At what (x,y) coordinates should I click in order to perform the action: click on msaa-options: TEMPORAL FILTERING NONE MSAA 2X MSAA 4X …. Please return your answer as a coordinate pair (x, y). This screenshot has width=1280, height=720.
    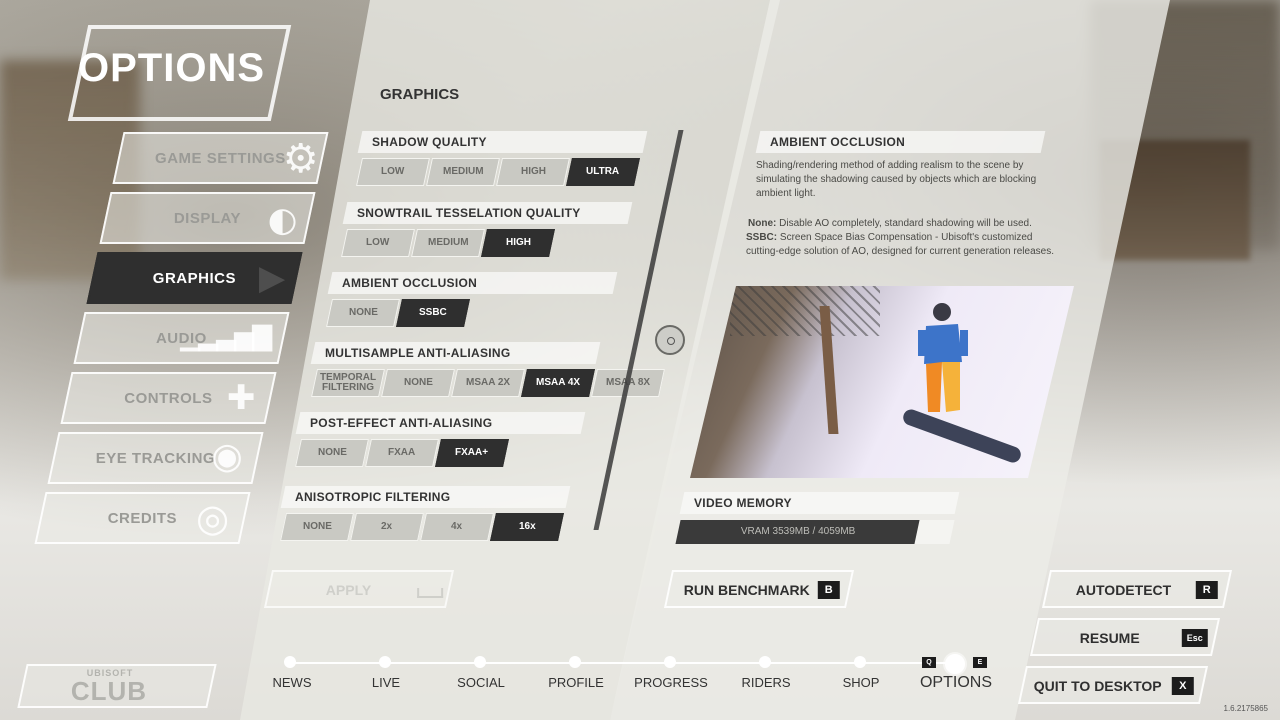
    Looking at the image, I should click on (488, 383).